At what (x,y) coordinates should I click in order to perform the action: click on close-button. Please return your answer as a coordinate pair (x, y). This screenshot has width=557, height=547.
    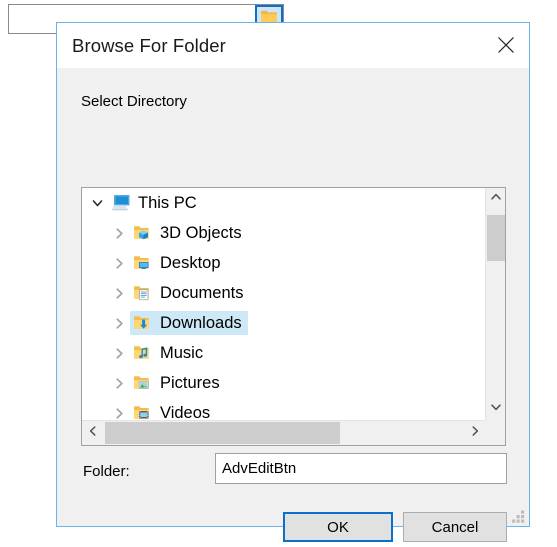
    Looking at the image, I should click on (506, 45).